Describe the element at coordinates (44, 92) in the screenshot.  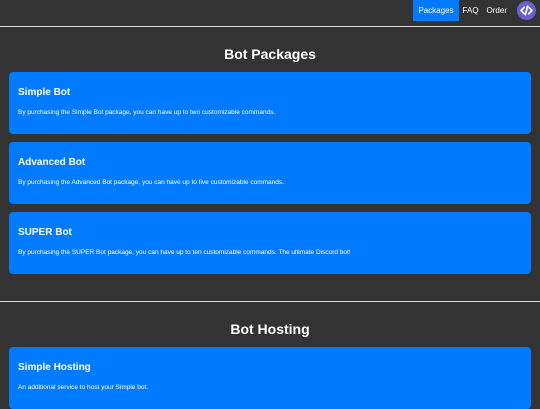
I see `card-title: Simple Bot` at that location.